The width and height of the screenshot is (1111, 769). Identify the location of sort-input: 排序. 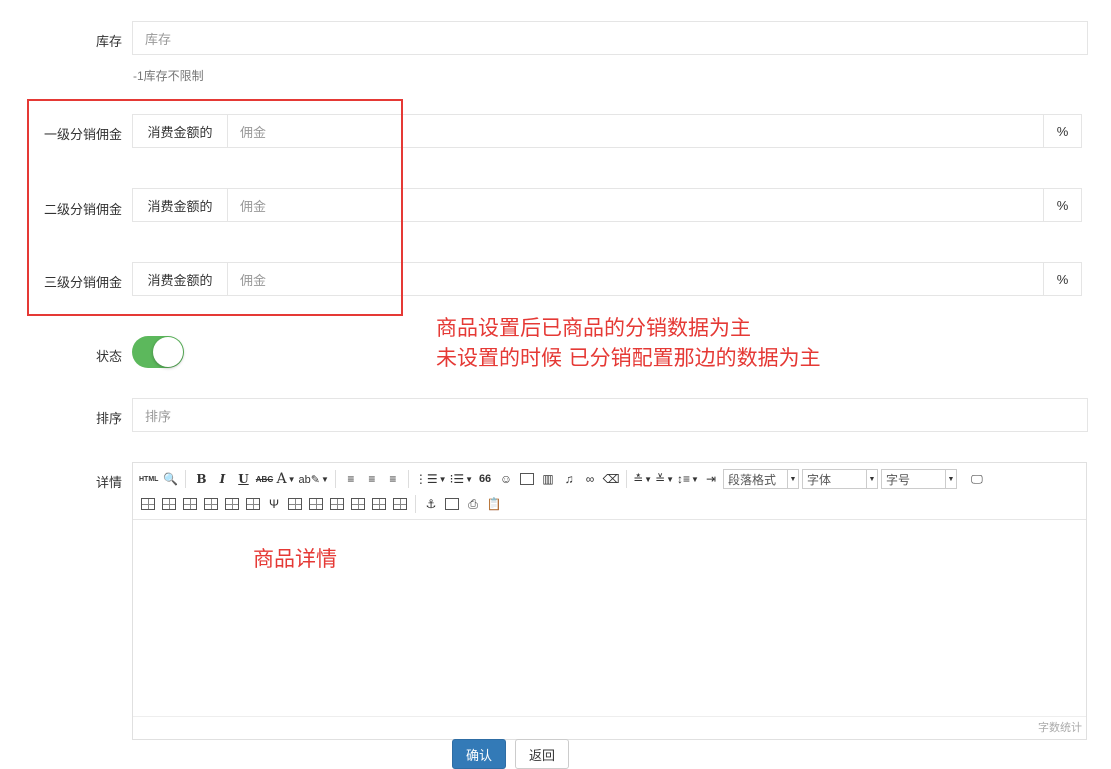
(610, 415).